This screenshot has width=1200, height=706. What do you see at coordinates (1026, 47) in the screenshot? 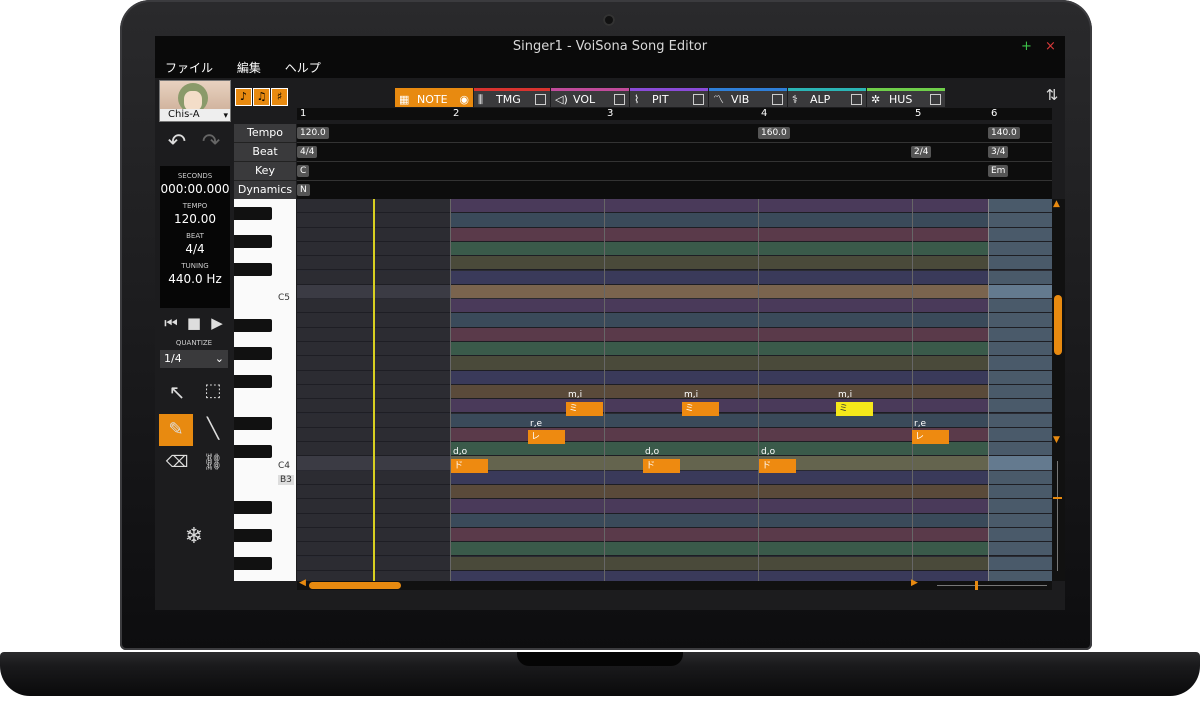
I see `maximize-button: +` at bounding box center [1026, 47].